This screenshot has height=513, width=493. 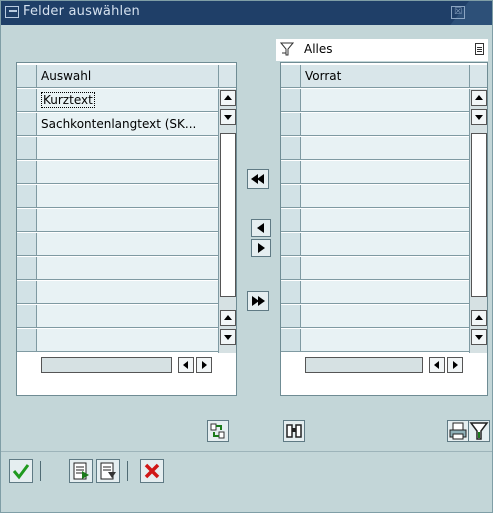 What do you see at coordinates (81, 471) in the screenshot?
I see `select-layout-button` at bounding box center [81, 471].